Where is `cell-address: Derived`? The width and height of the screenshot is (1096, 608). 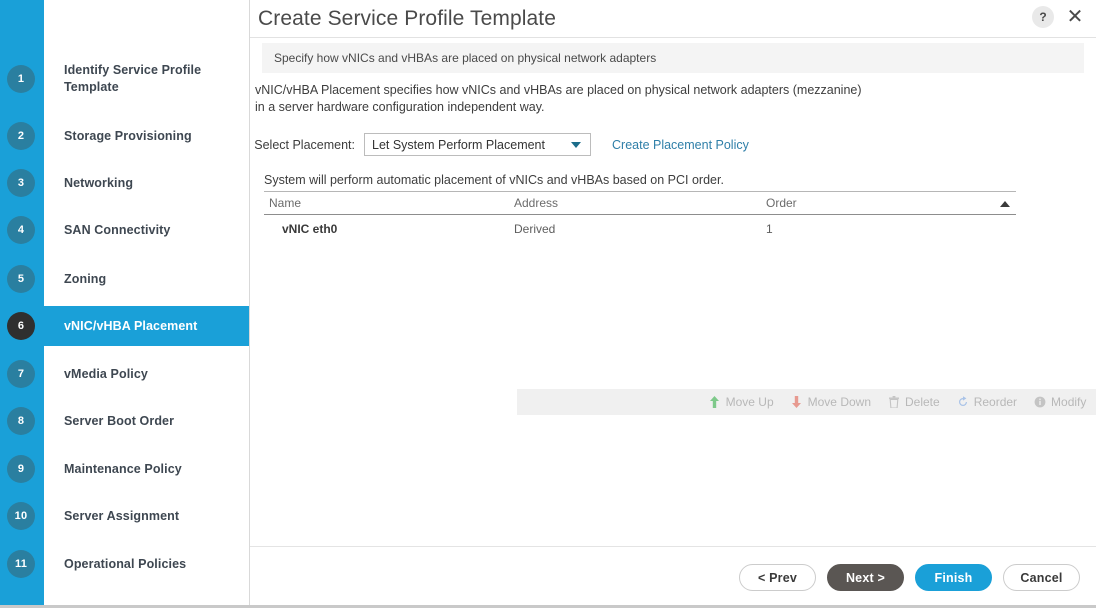 cell-address: Derived is located at coordinates (535, 228).